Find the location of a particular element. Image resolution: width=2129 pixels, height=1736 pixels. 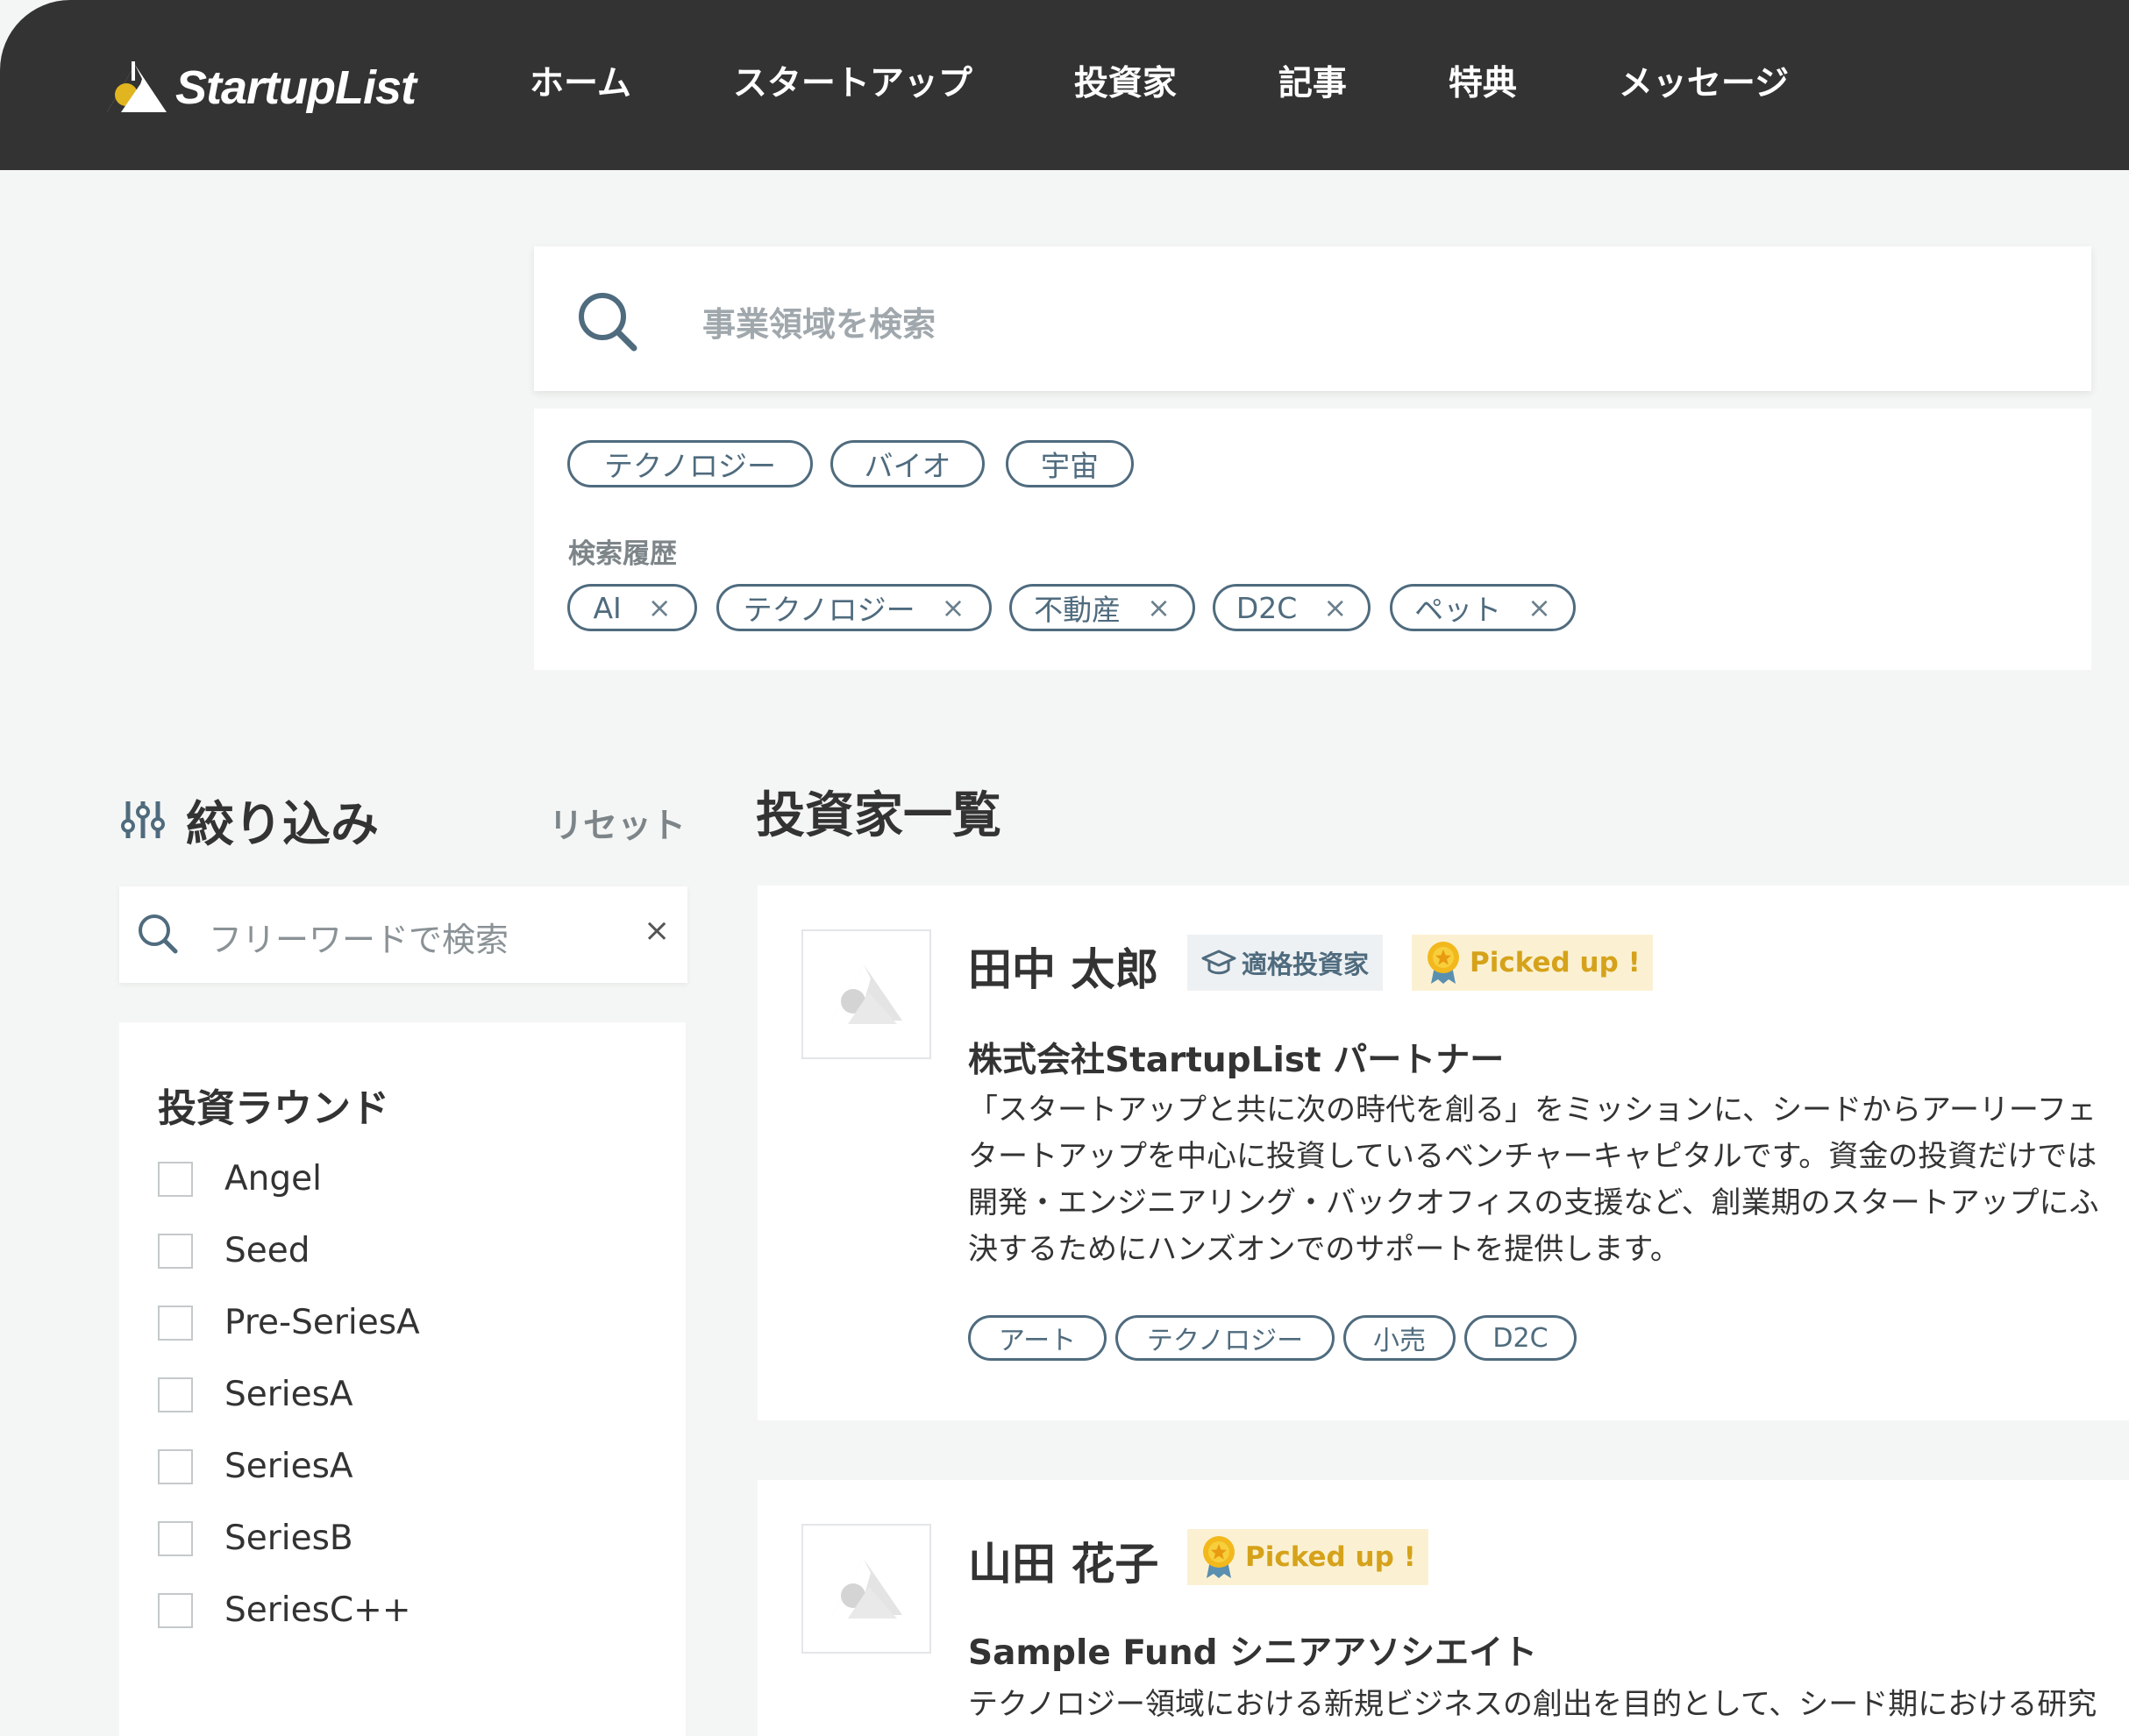

round-option: Seed is located at coordinates (234, 1250).